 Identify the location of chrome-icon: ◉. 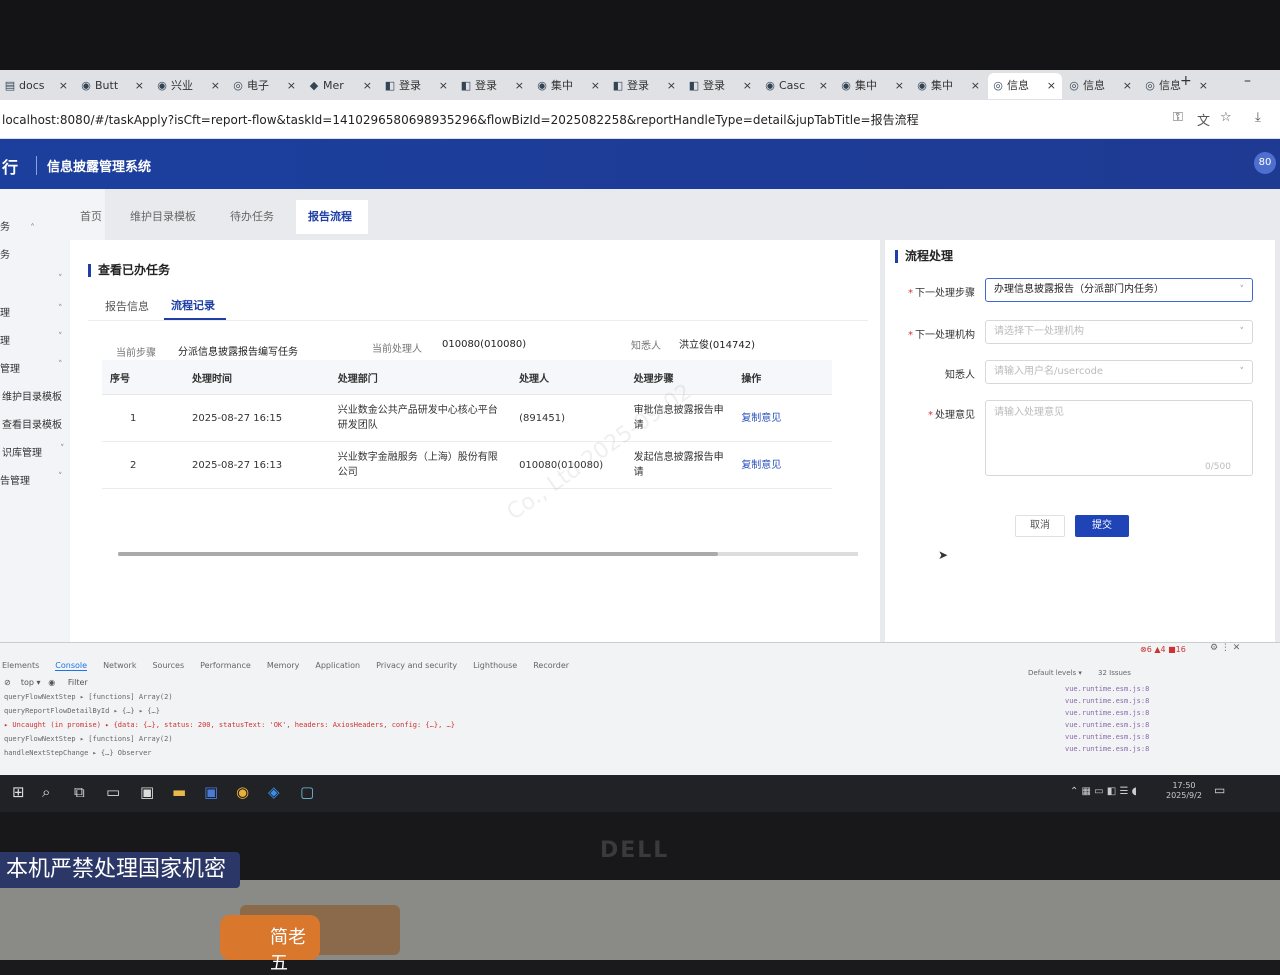
(242, 792).